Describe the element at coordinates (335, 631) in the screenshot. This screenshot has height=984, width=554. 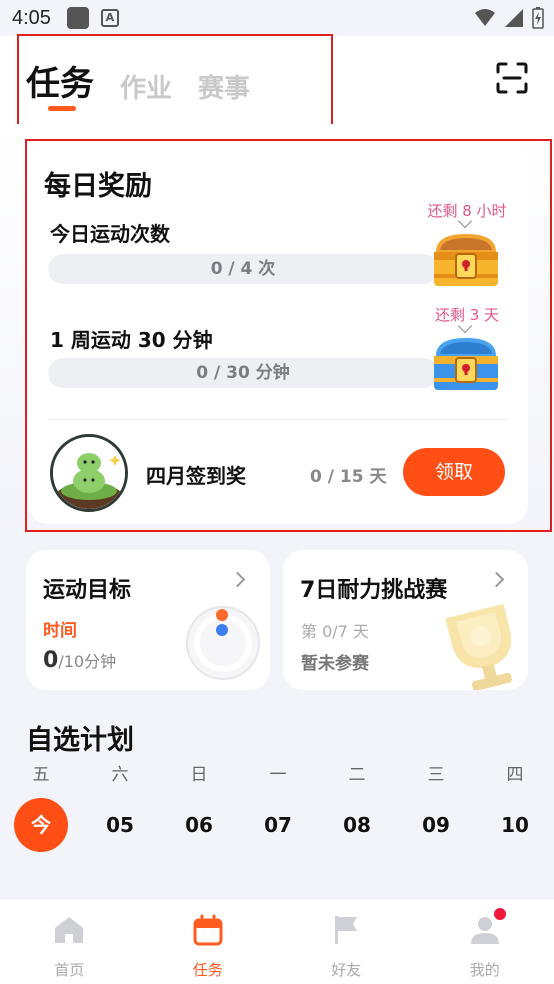
I see `challenge-progress: 第 0/7 天` at that location.